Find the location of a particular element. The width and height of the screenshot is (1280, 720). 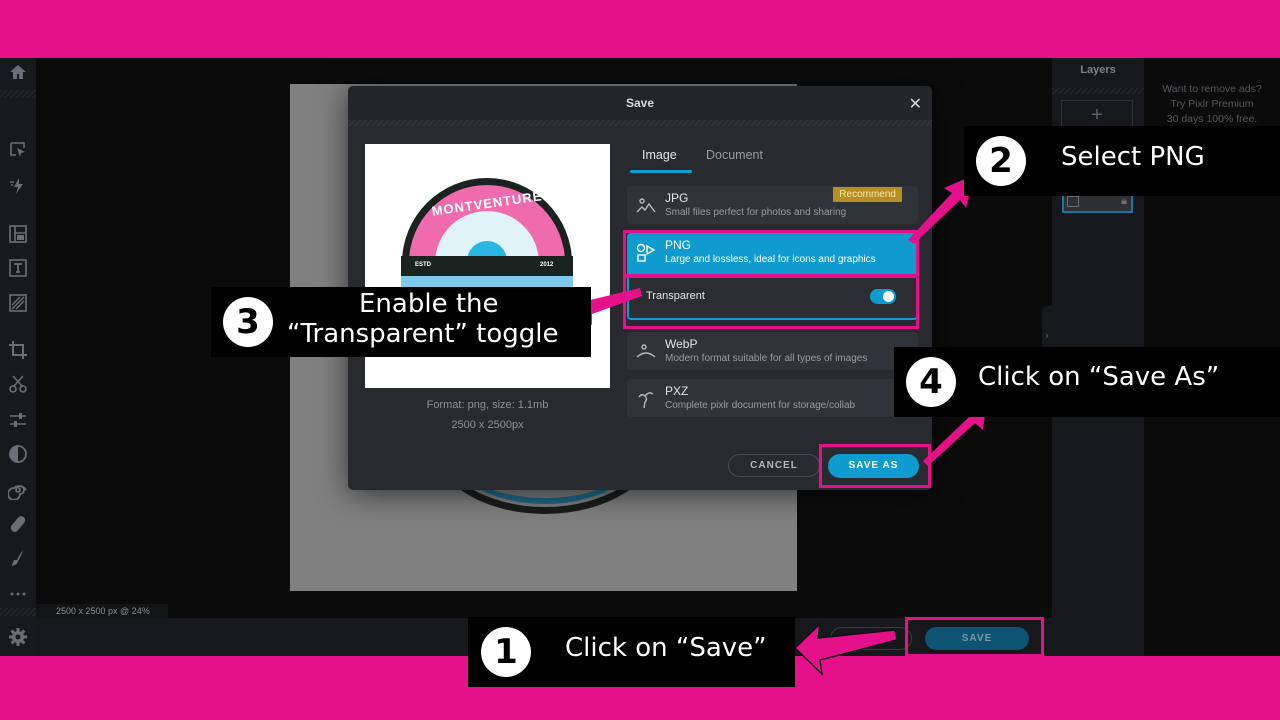

callout-text: Click on “Save As” is located at coordinates (1099, 377).